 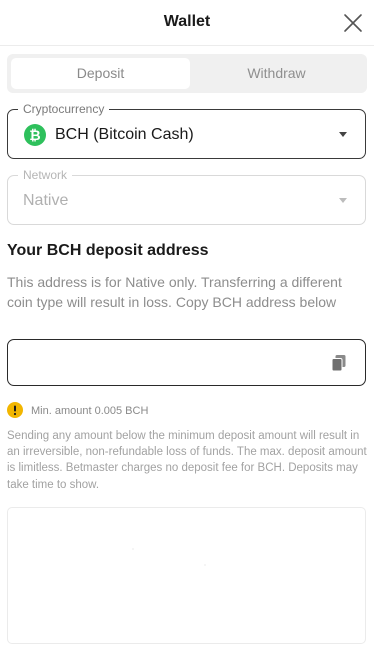 I want to click on cryptocurrency-label: Cryptocurrency, so click(x=64, y=109).